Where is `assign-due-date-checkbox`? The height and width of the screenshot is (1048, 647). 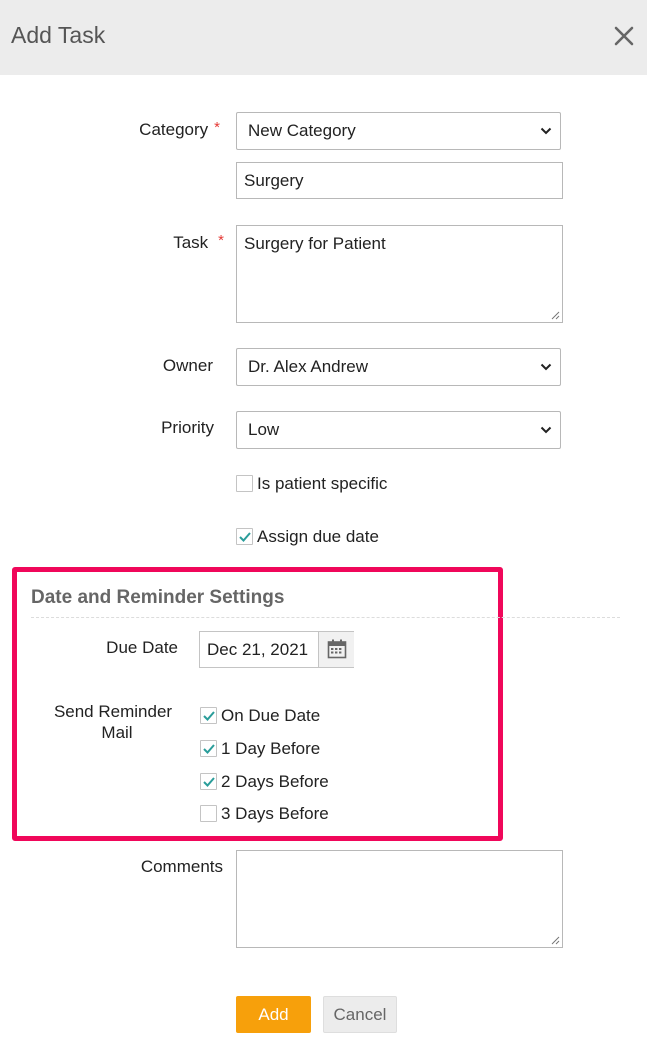
assign-due-date-checkbox is located at coordinates (244, 536).